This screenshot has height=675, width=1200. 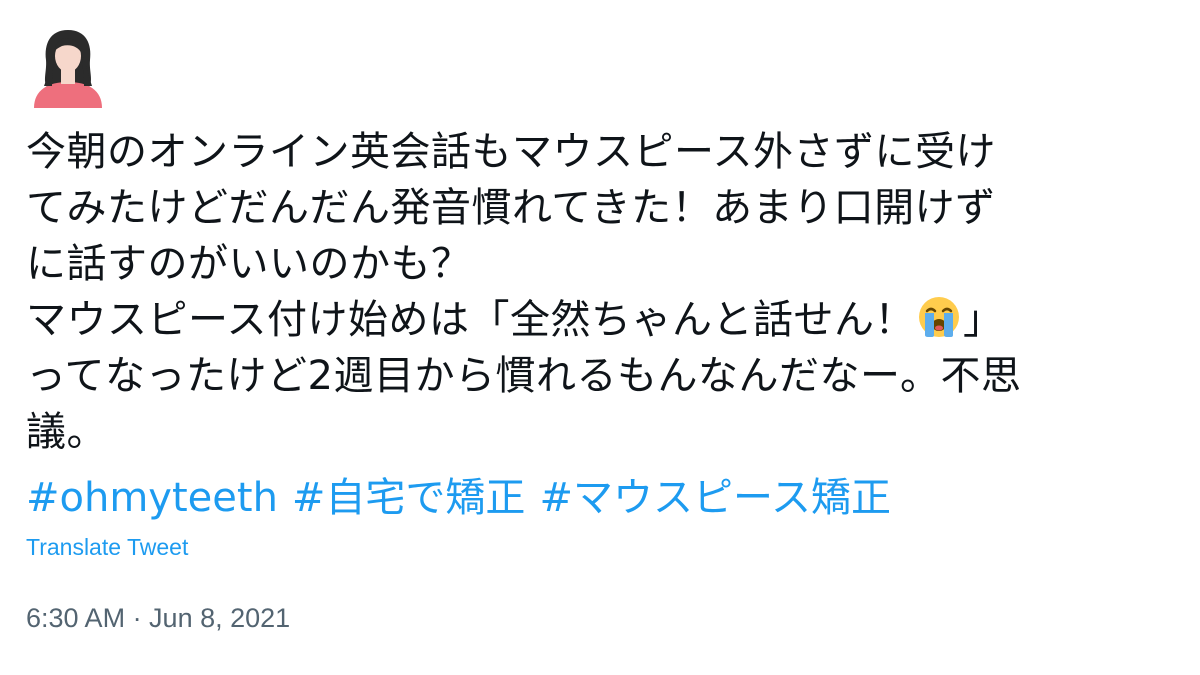 What do you see at coordinates (249, 264) in the screenshot?
I see `tweet-line: に話すのがいいのかも？` at bounding box center [249, 264].